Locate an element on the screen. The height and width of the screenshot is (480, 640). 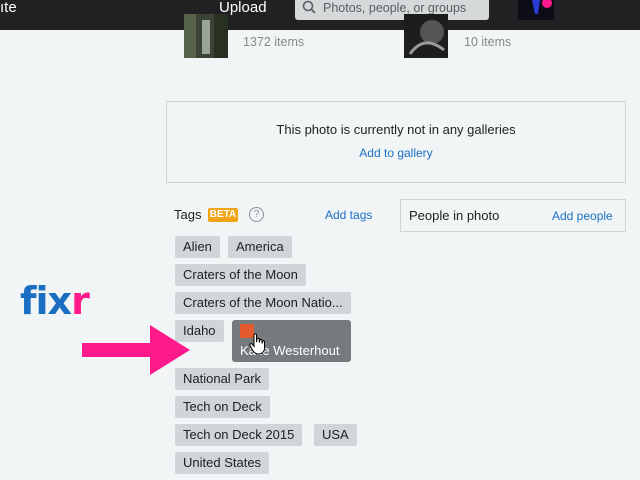
search-input: Photos, people, or groups is located at coordinates (392, 10).